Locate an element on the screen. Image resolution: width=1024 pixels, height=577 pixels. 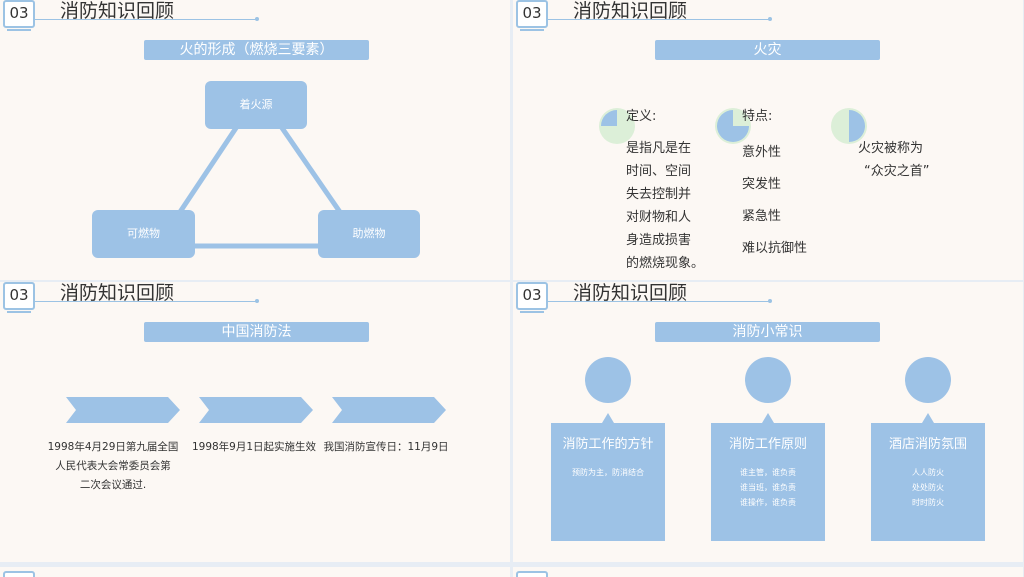
column-heading: 定义: is located at coordinates (641, 116).